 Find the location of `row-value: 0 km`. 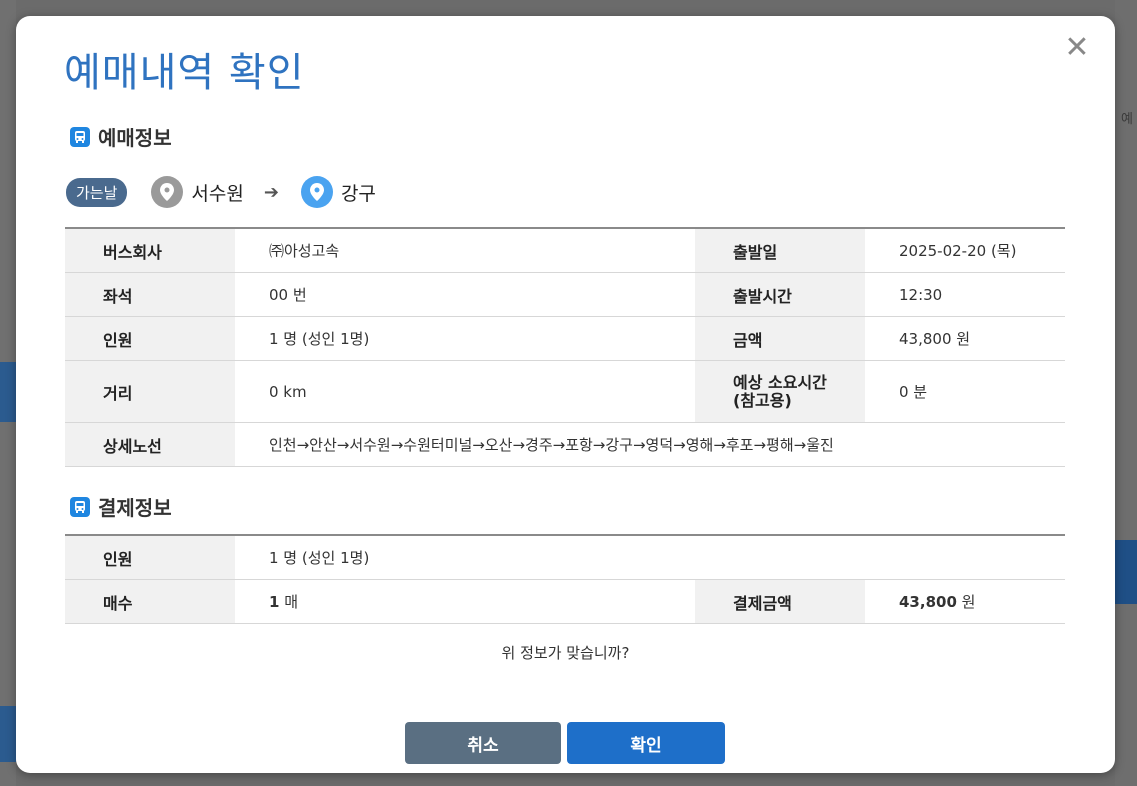

row-value: 0 km is located at coordinates (465, 391).